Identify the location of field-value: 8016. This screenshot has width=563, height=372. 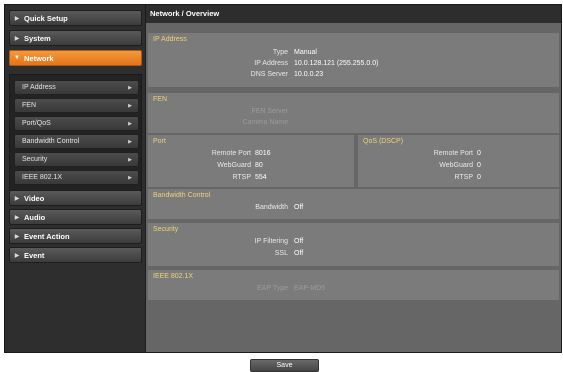
(263, 153).